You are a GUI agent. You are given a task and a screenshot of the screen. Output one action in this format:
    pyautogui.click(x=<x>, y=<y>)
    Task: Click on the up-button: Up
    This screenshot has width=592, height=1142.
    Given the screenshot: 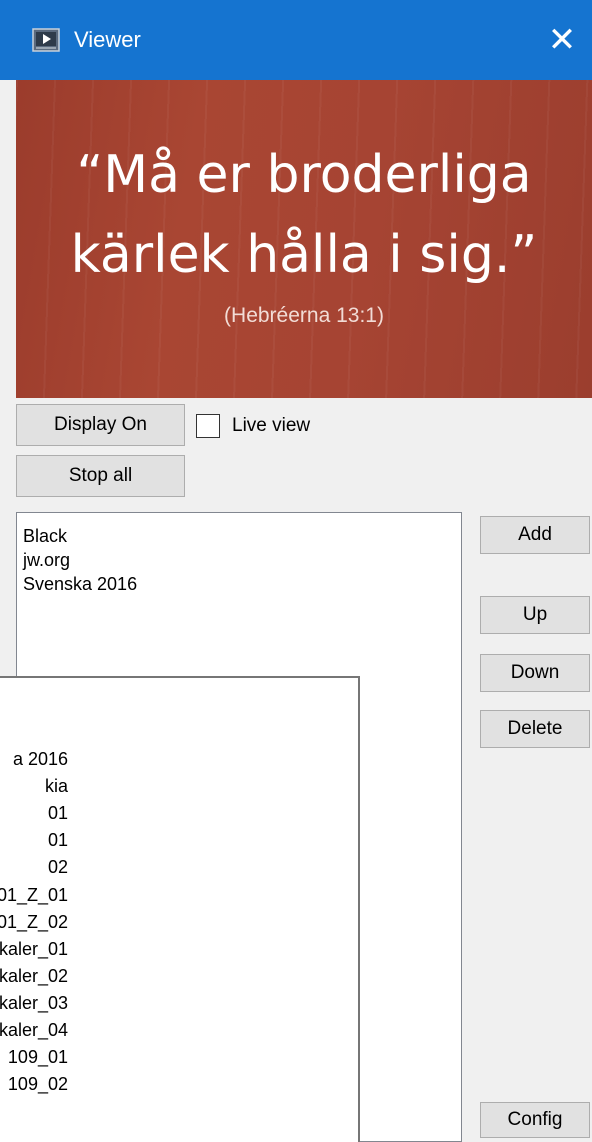 What is the action you would take?
    pyautogui.click(x=535, y=615)
    